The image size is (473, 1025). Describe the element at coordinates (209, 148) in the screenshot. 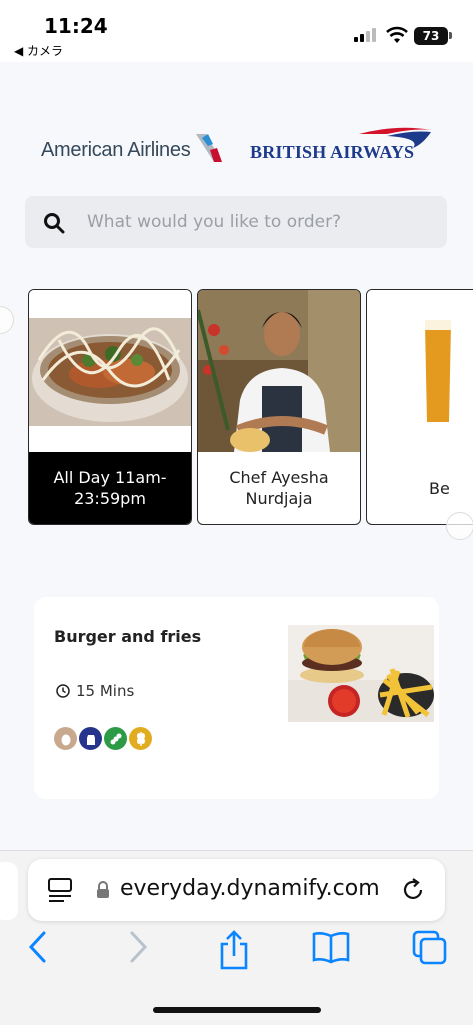

I see `american-airlines-flight-symbol-icon` at that location.